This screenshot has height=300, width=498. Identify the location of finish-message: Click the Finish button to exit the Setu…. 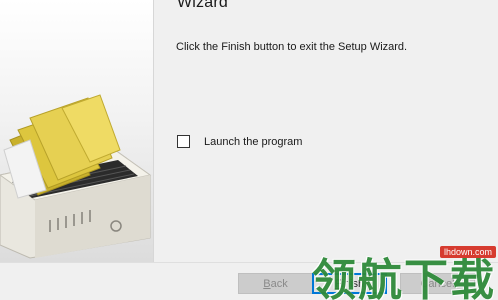
(292, 47).